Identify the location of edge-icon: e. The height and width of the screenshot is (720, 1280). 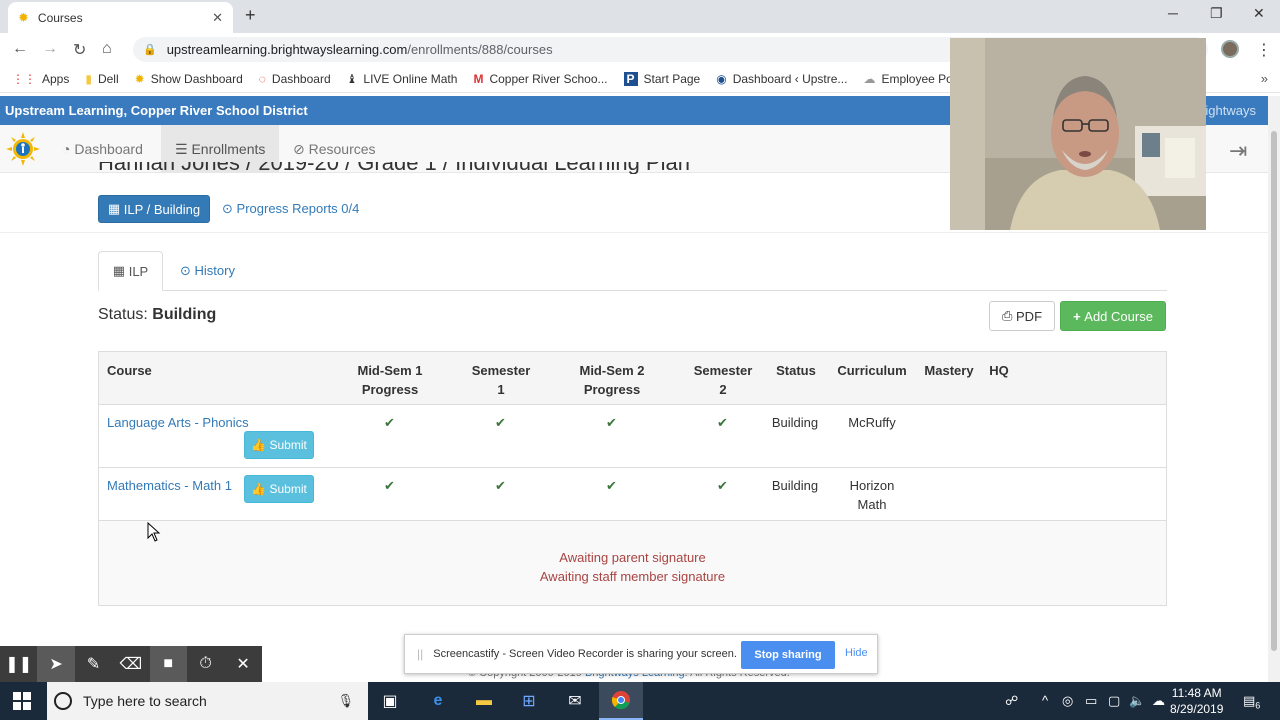
(438, 701).